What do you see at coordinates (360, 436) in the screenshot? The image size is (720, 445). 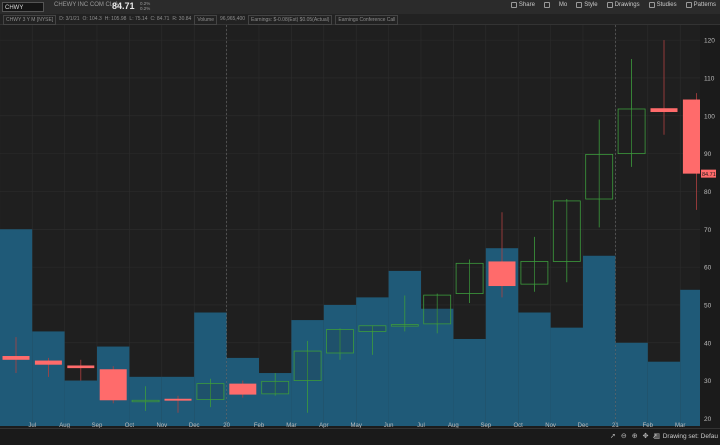 I see `bottom-bar: ➚ ⊖ ⊕ ✥ ▥ ➚ Drawing set: Defau` at bounding box center [360, 436].